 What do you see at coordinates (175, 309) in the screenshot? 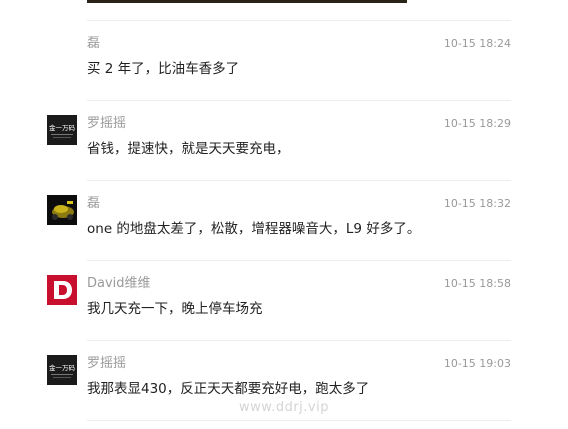
I see `comment-text: 我几天充一下，晚上停车场充` at bounding box center [175, 309].